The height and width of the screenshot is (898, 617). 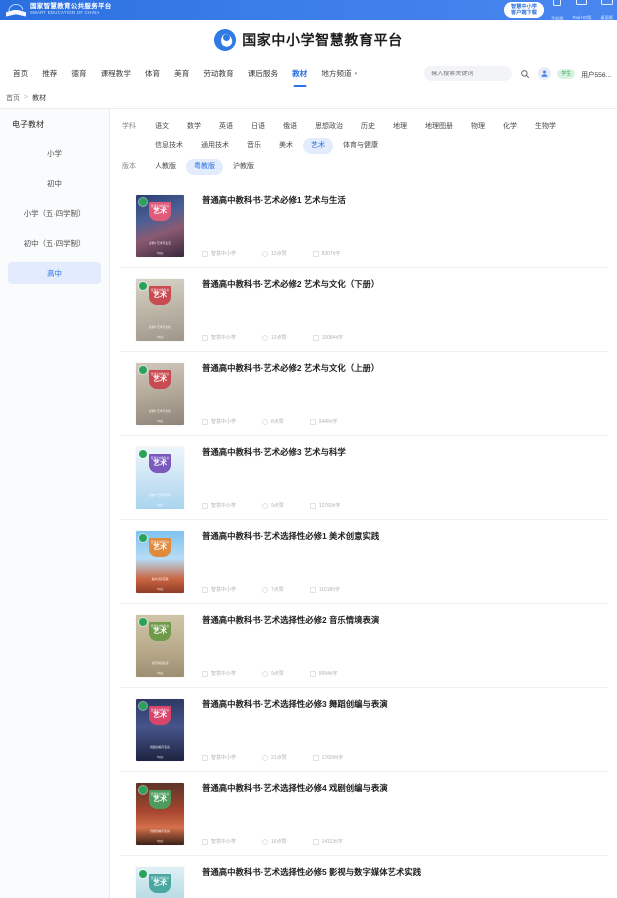 I want to click on filter-option-0-14: 音乐, so click(x=254, y=146).